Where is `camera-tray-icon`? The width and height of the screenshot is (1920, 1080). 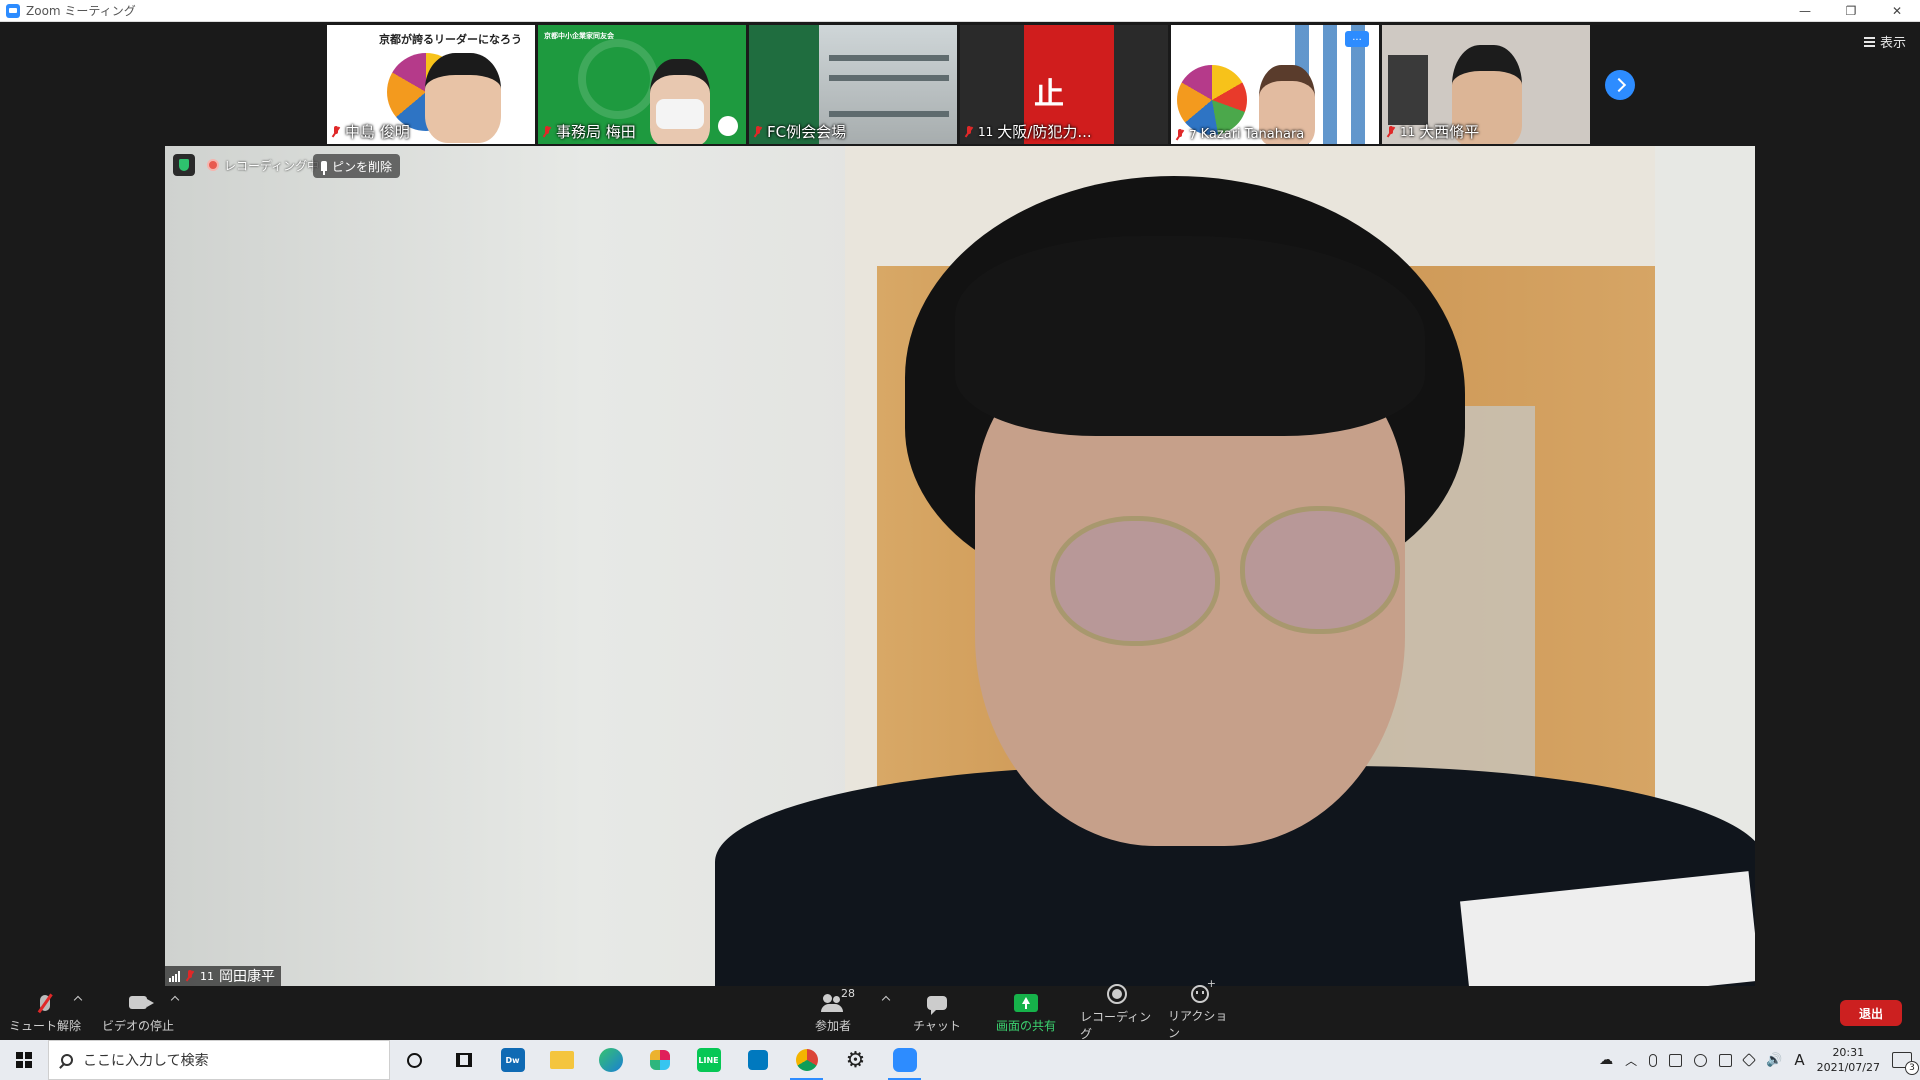
camera-tray-icon is located at coordinates (1676, 1060).